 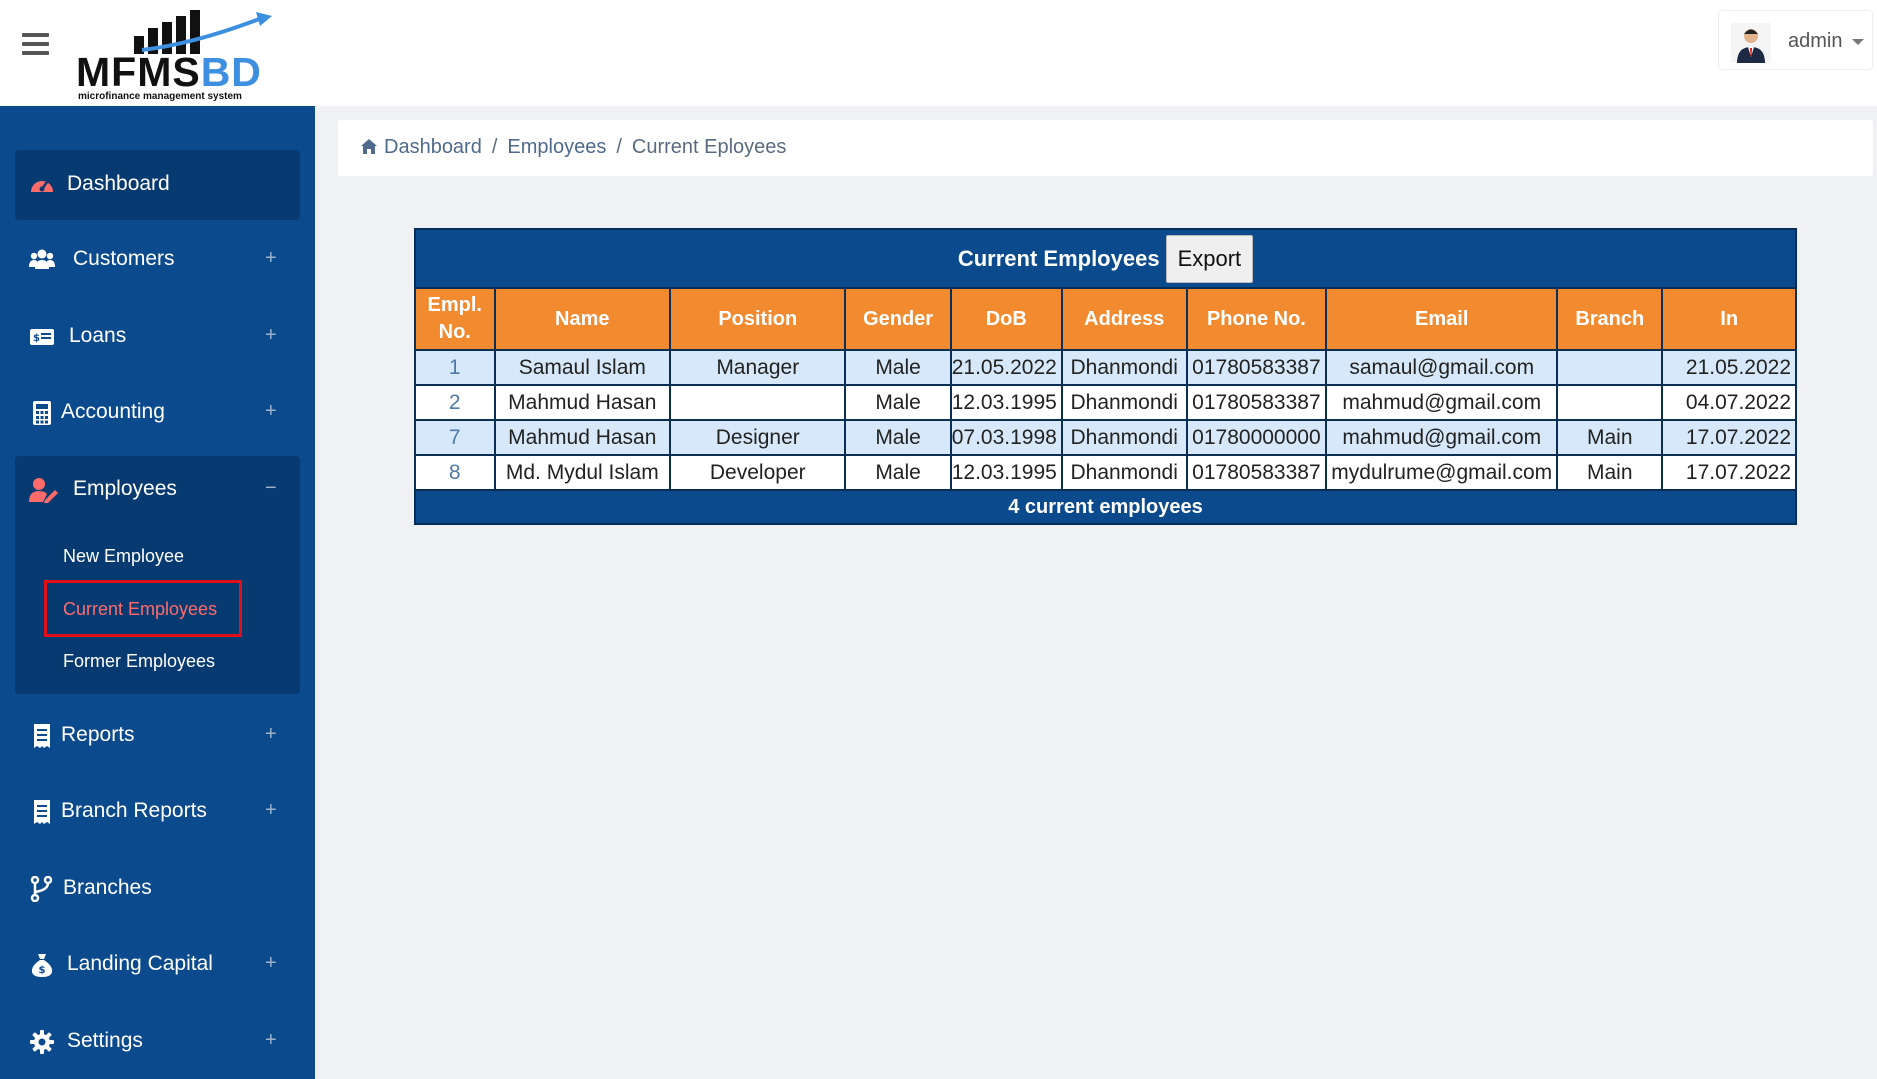 I want to click on breadcrumb-trail: Dashboard / Employees / Current Eployees, so click(x=585, y=147).